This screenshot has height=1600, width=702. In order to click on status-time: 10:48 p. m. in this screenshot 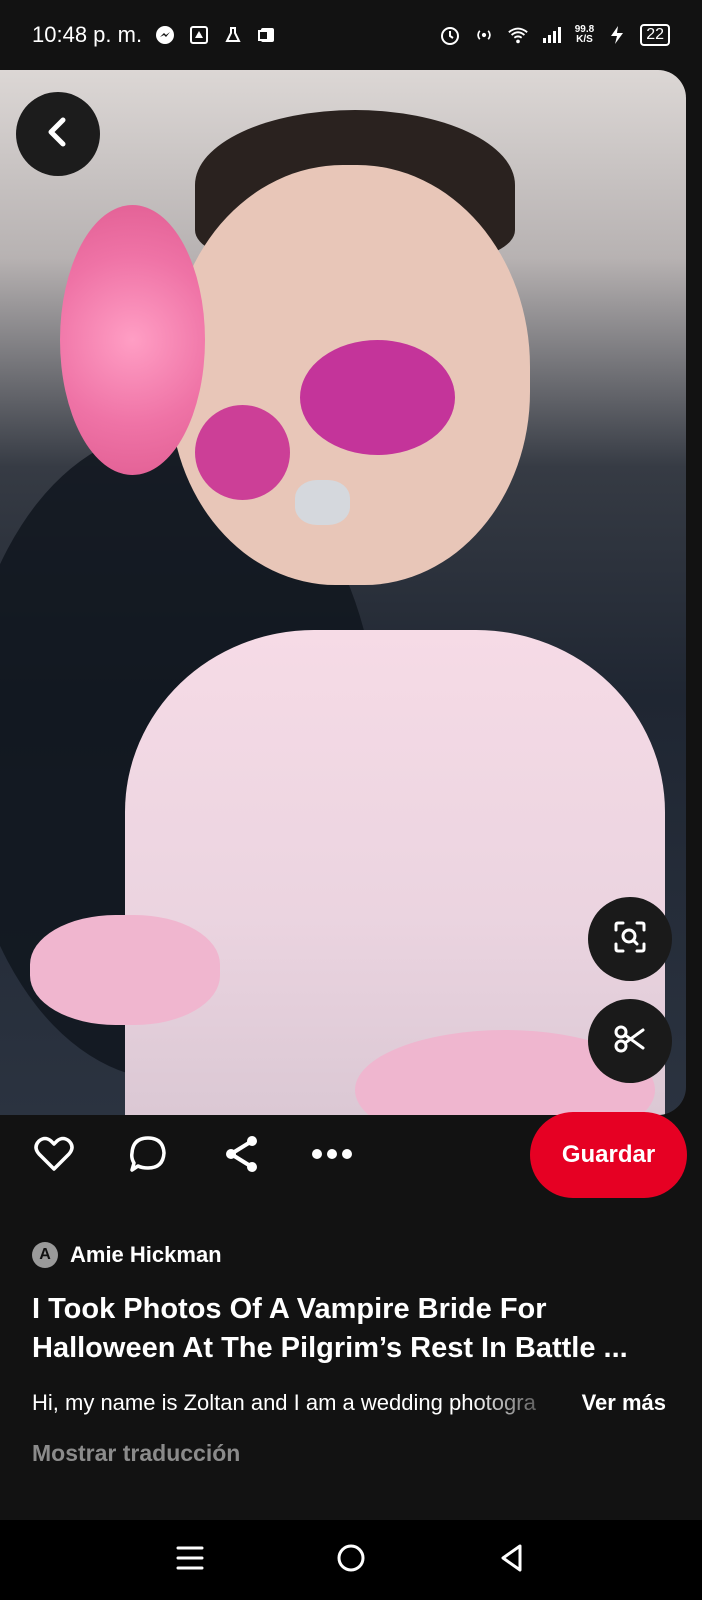, I will do `click(87, 34)`.